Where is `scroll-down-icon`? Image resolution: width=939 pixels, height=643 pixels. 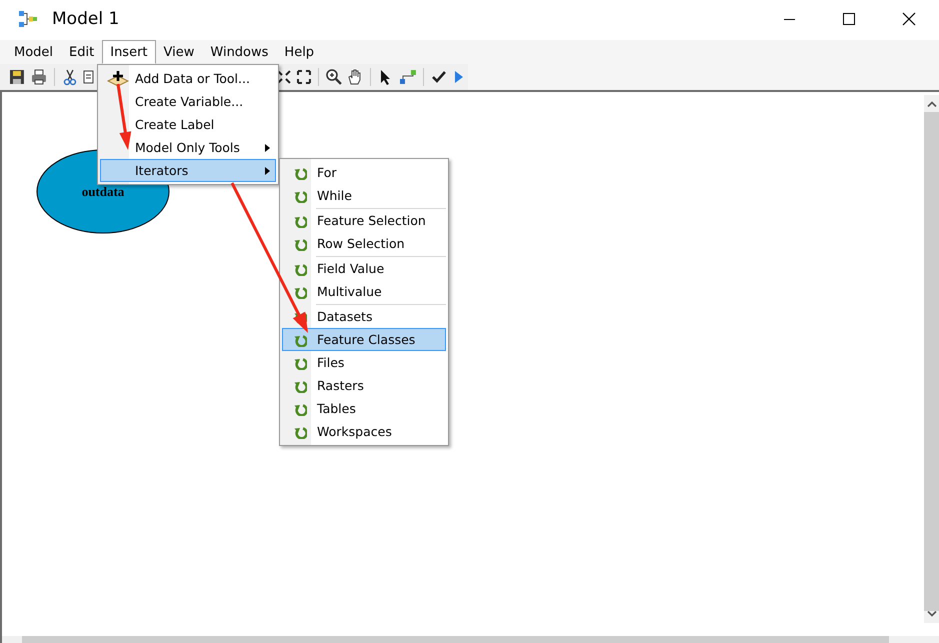 scroll-down-icon is located at coordinates (931, 614).